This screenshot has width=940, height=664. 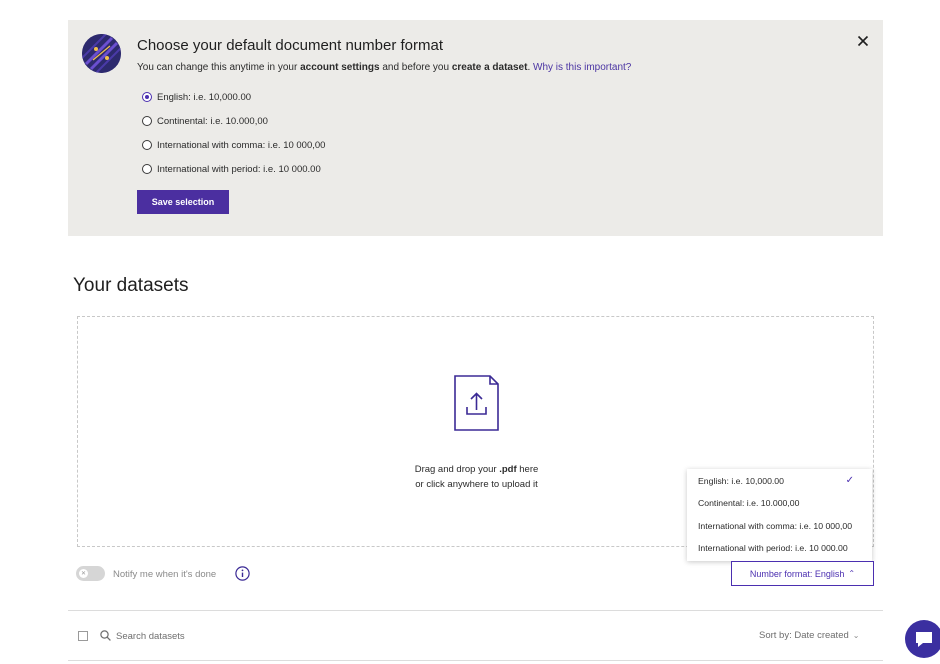 What do you see at coordinates (216, 636) in the screenshot?
I see `search-input` at bounding box center [216, 636].